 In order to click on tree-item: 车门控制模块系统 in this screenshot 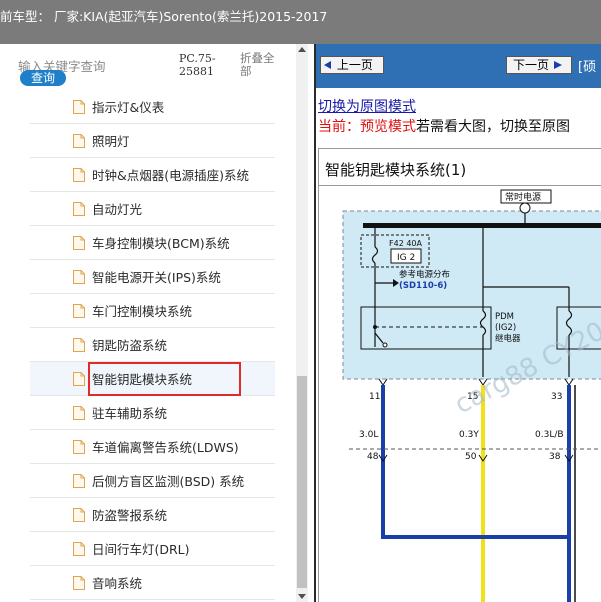, I will do `click(152, 311)`.